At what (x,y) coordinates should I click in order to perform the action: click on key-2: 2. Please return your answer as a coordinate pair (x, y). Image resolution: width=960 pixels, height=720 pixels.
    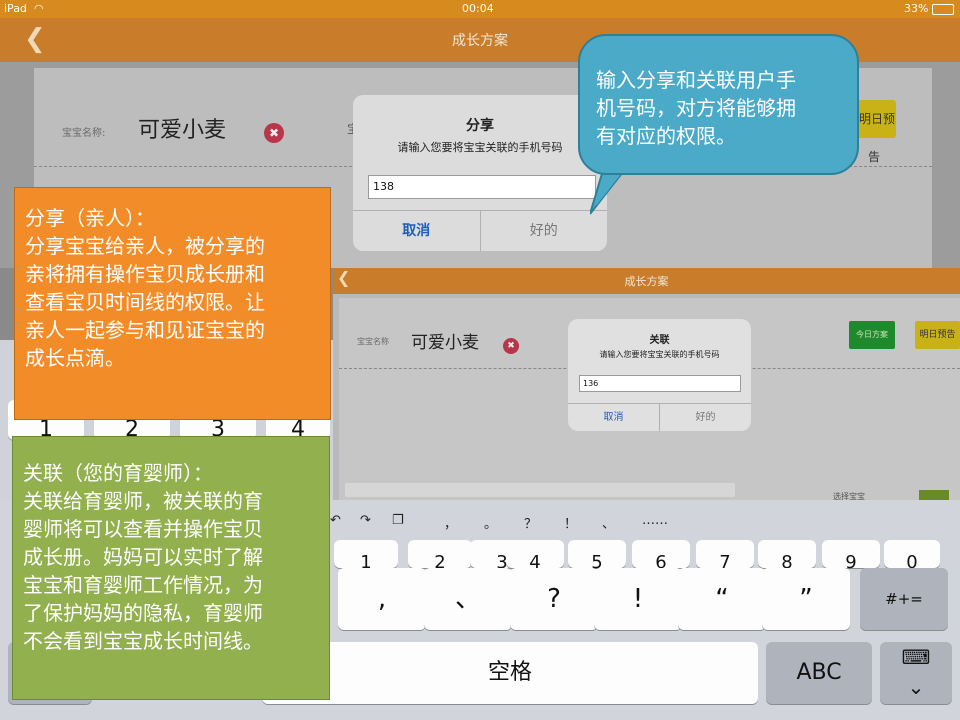
    Looking at the image, I should click on (440, 556).